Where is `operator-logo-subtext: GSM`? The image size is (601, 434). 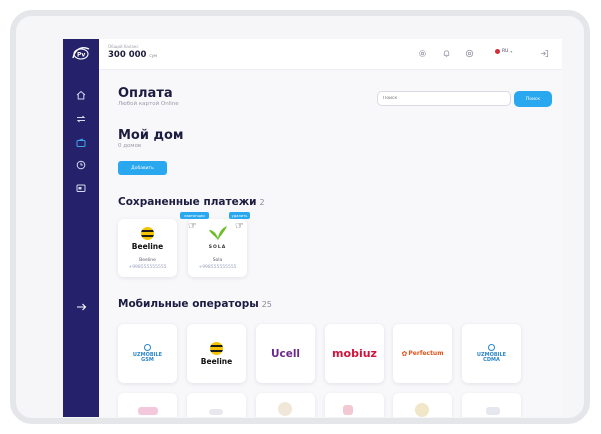
operator-logo-subtext: GSM is located at coordinates (147, 360).